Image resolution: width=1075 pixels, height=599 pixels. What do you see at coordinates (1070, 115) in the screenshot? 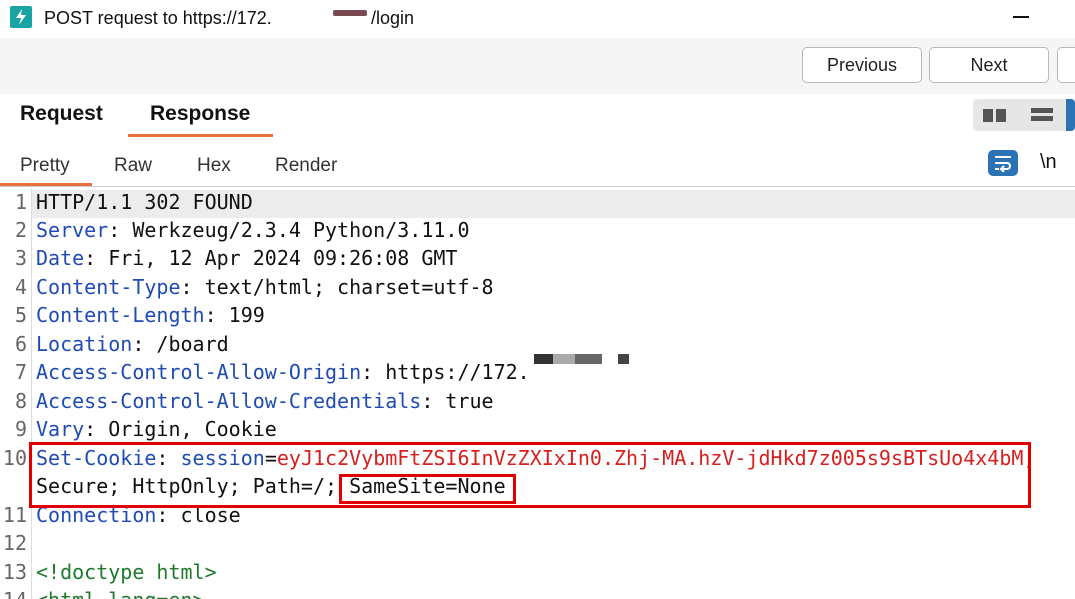
I see `single-layout-icon` at bounding box center [1070, 115].